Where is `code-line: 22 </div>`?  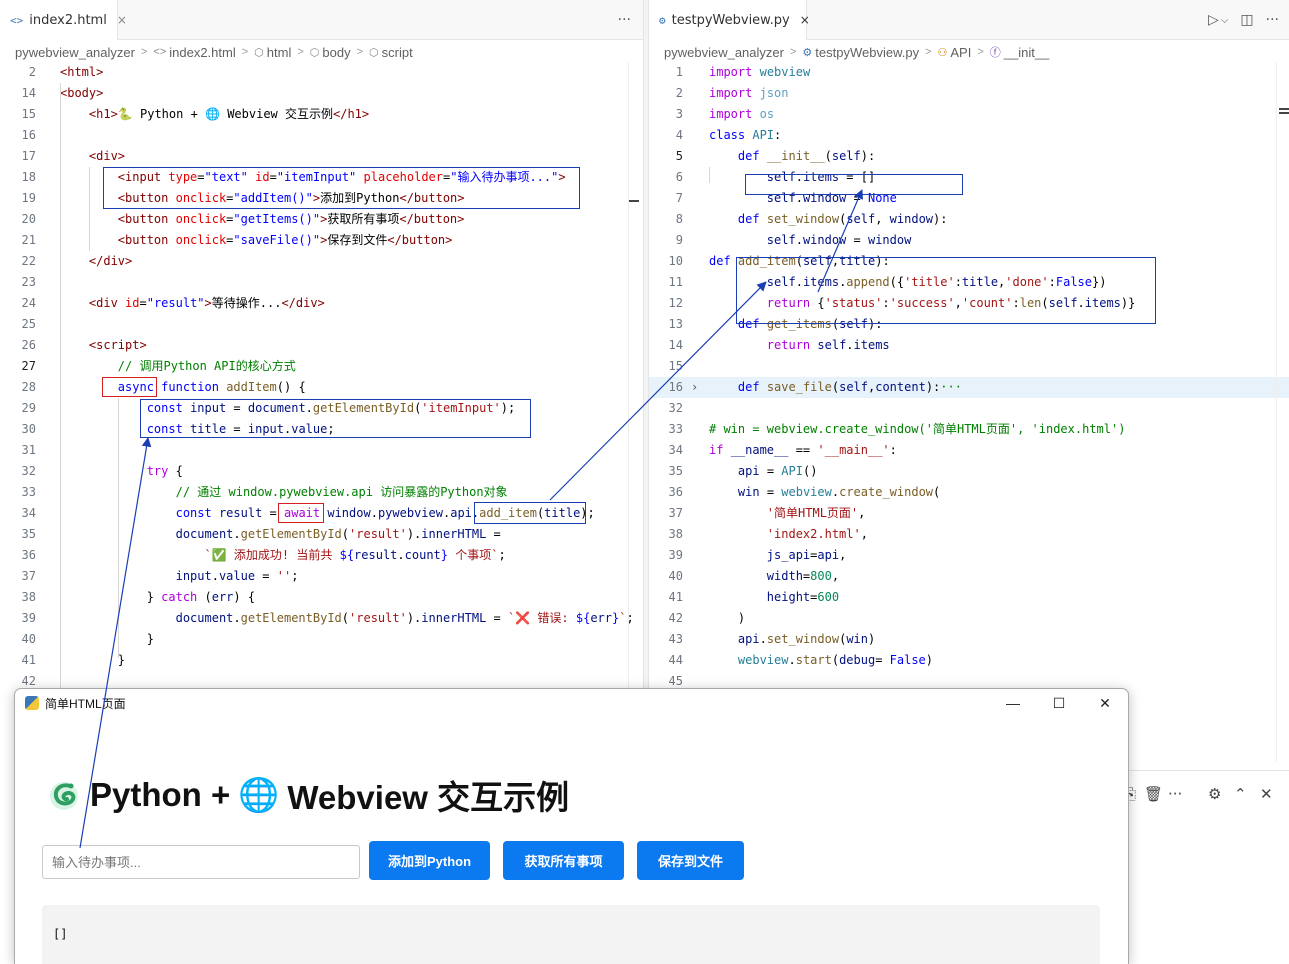 code-line: 22 </div> is located at coordinates (321, 261).